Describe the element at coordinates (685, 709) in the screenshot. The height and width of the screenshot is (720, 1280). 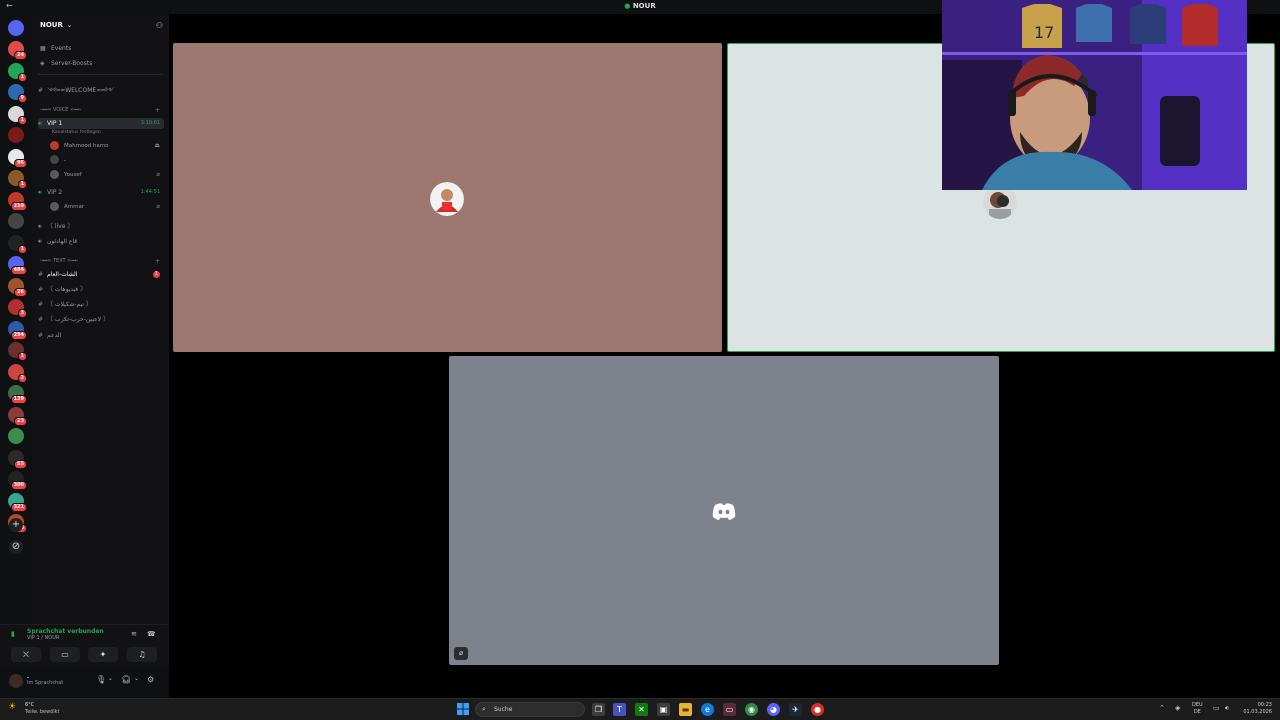
I see `file-explorer-icon: ▬` at that location.